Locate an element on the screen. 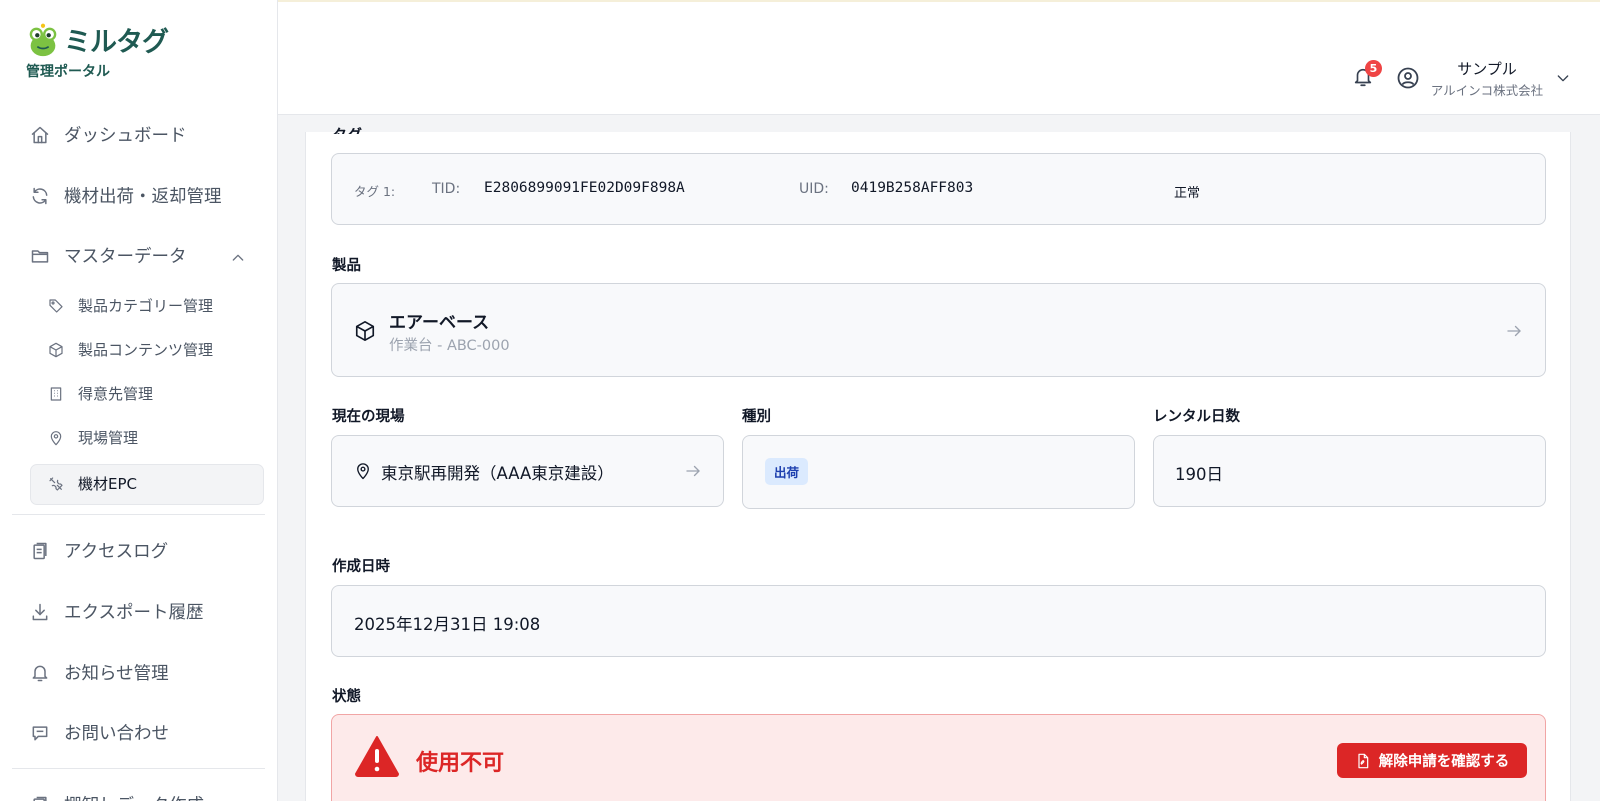  nav-shipping-return: 機材出荷・返却管理 is located at coordinates (126, 195).